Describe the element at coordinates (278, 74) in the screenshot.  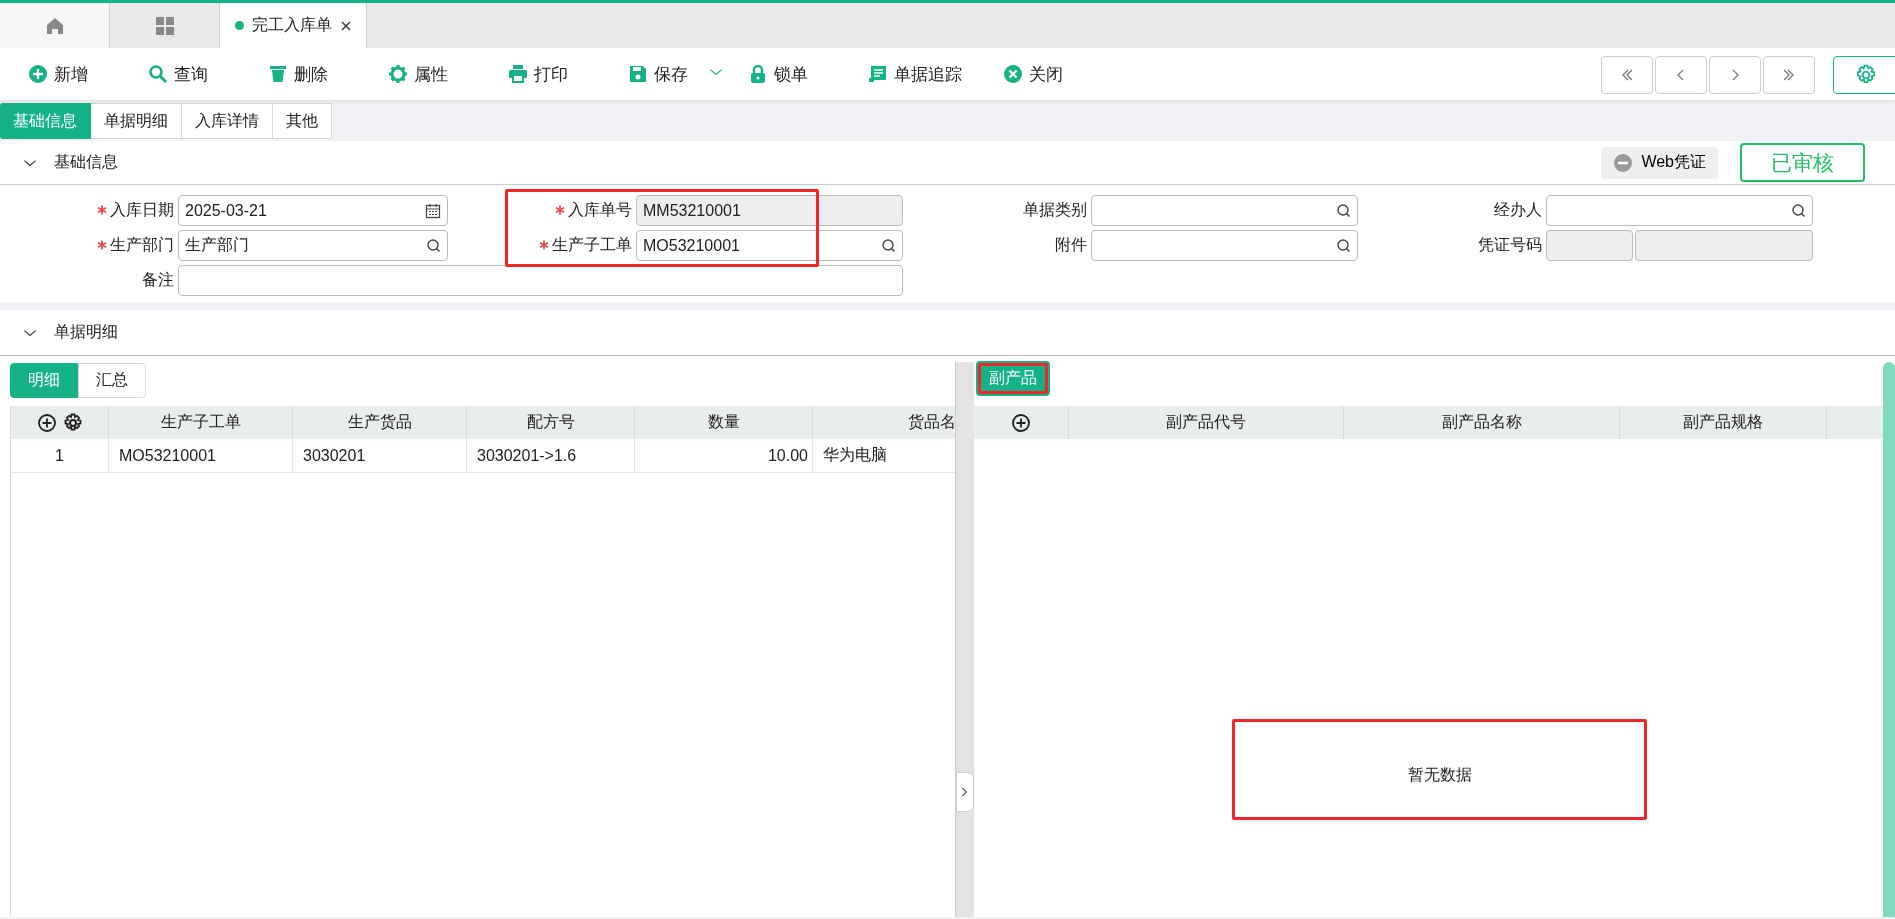
I see `trash-icon` at that location.